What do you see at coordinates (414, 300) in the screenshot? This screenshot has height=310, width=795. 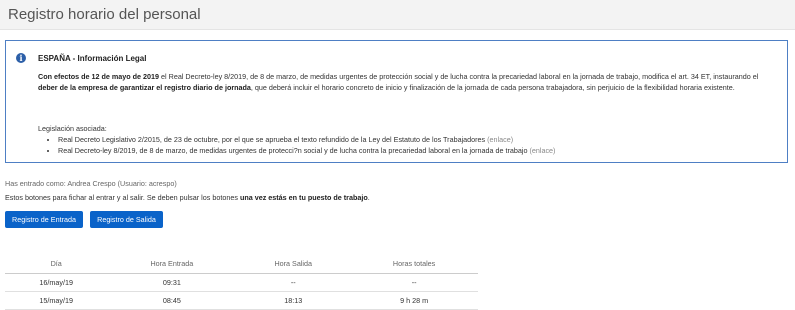 I see `cell-total: 9 h 28 m` at bounding box center [414, 300].